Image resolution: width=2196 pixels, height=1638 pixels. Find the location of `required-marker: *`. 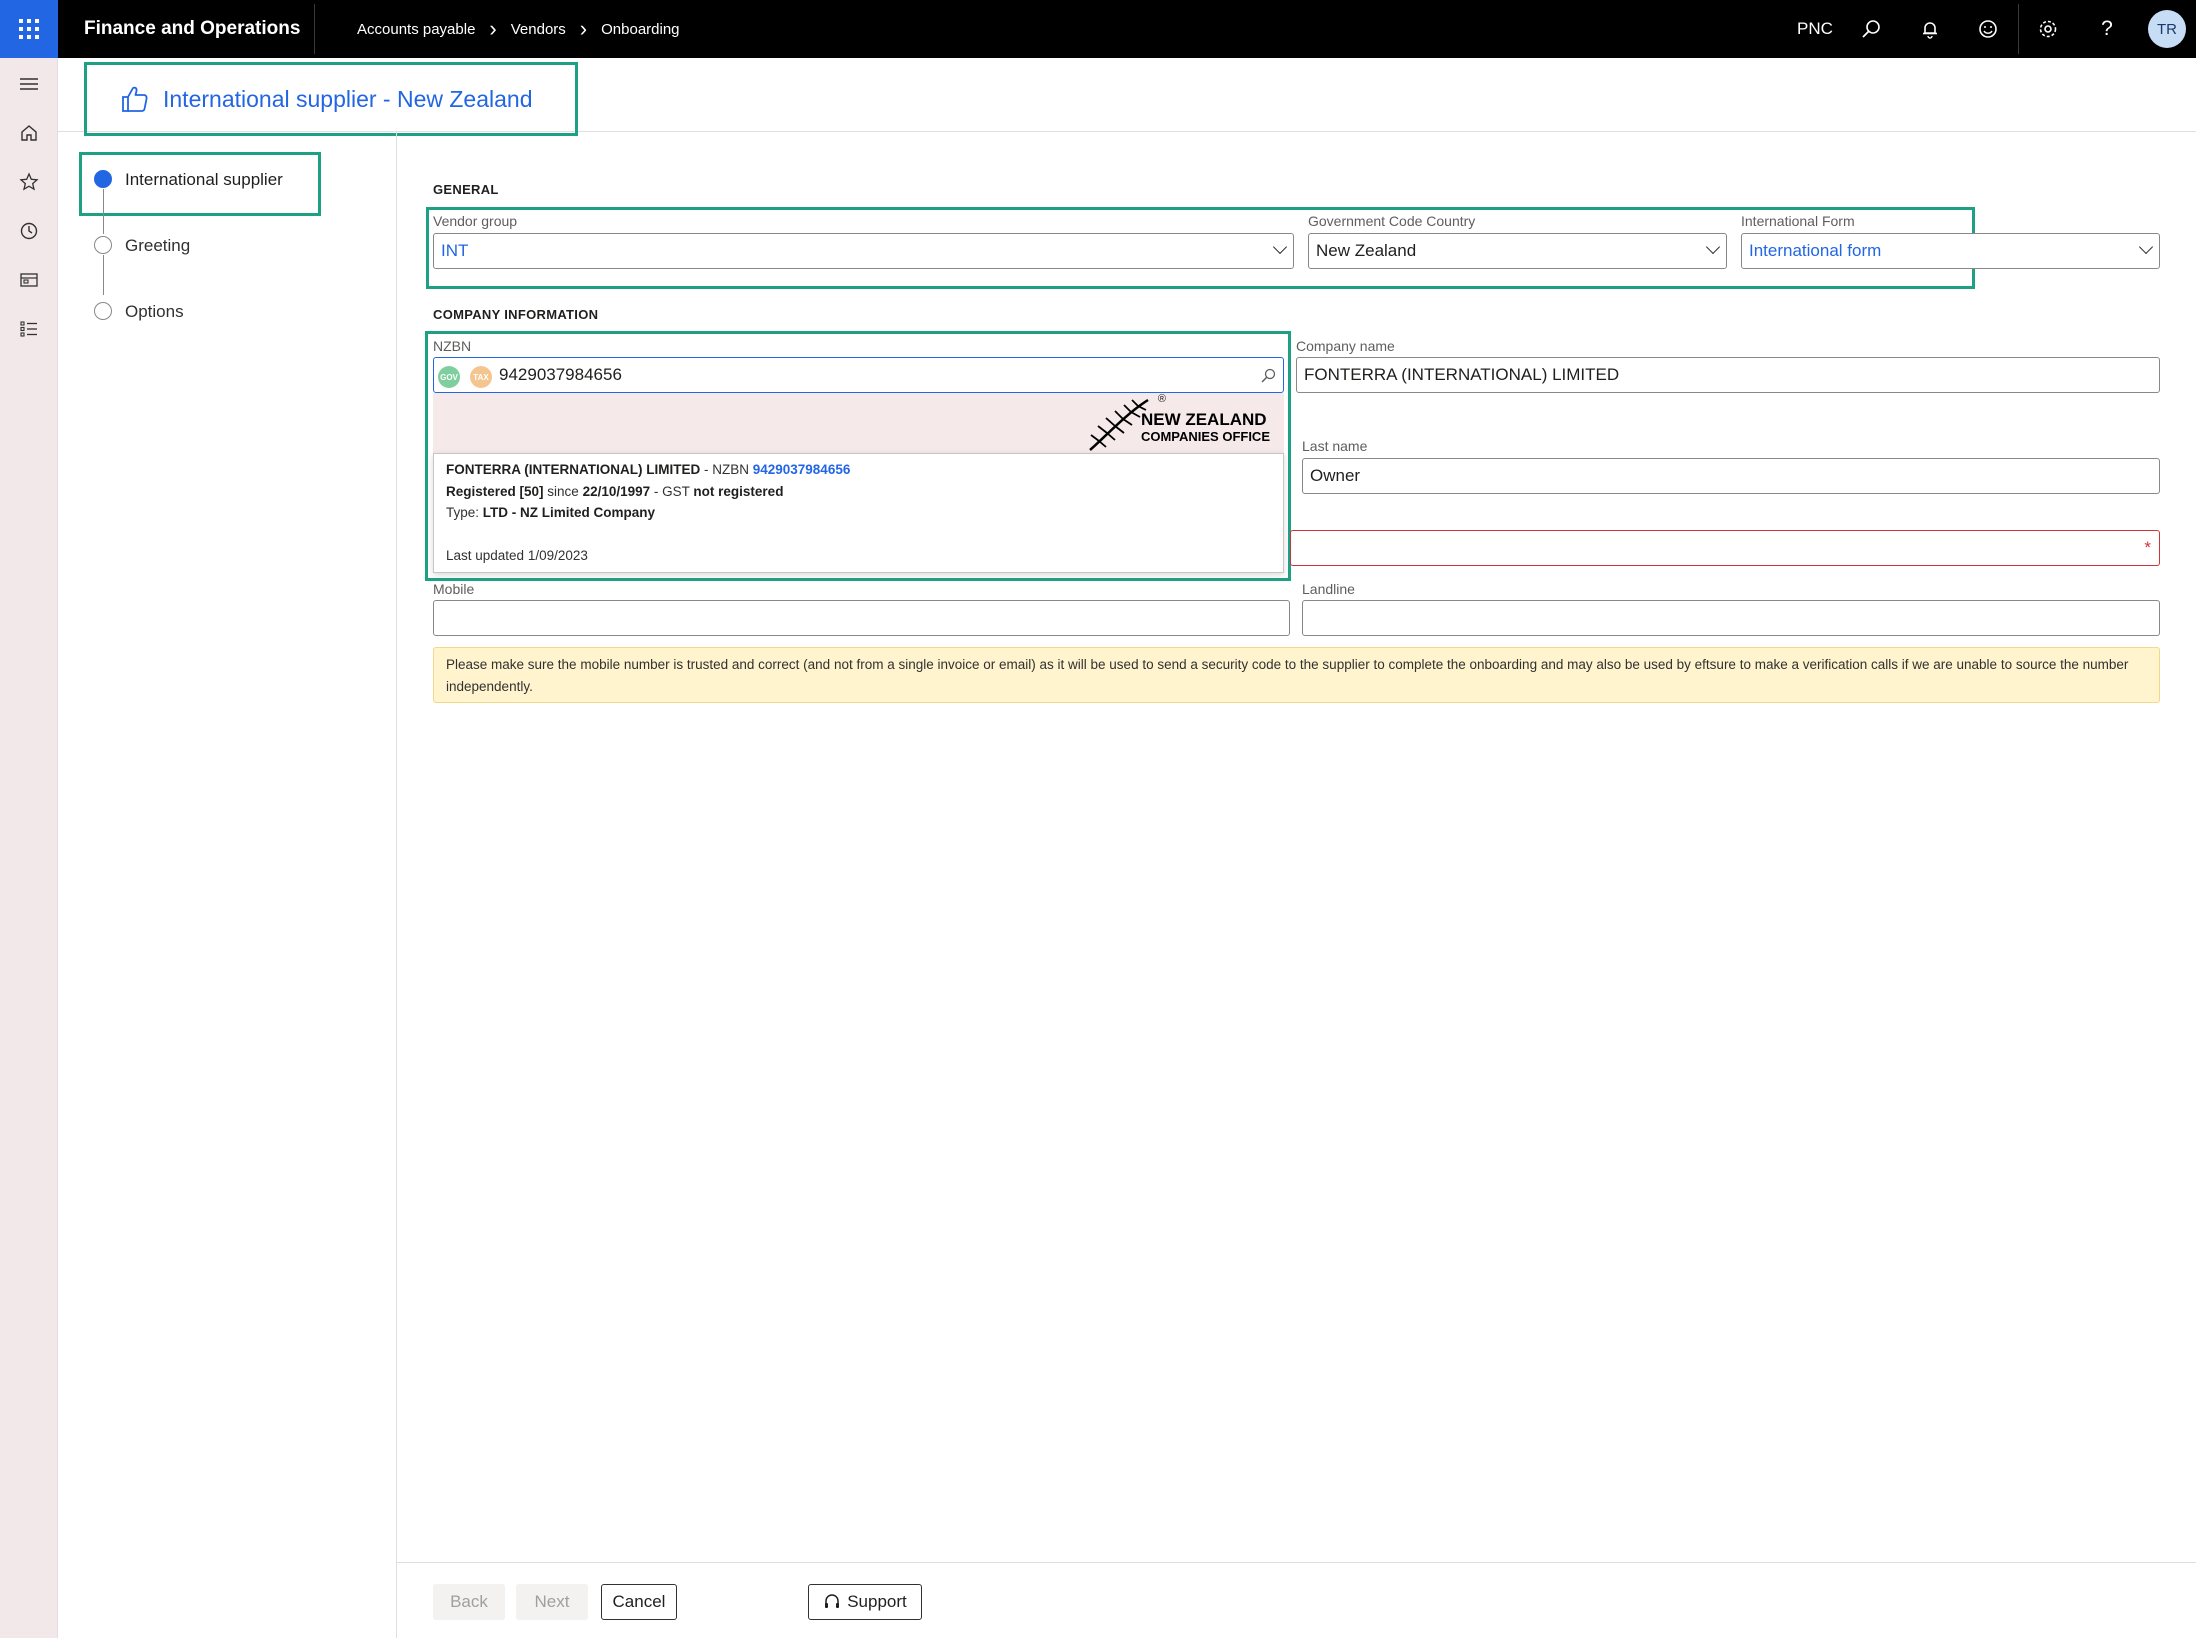

required-marker: * is located at coordinates (2147, 547).